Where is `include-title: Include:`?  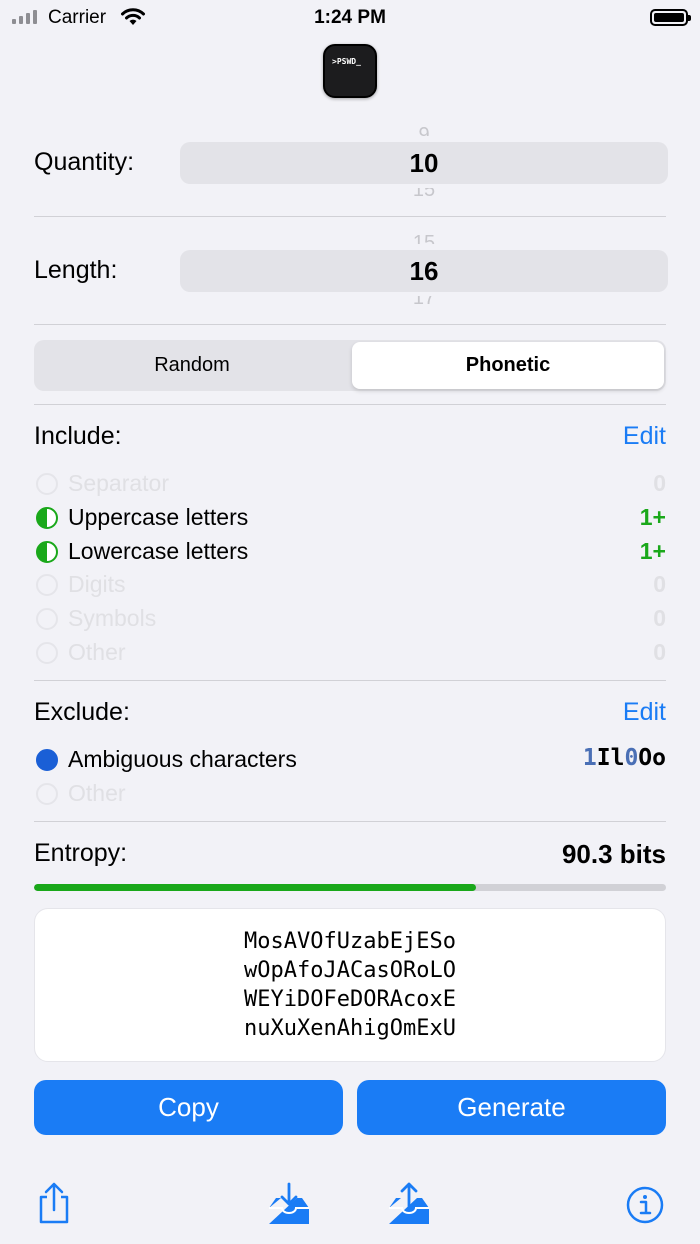
include-title: Include: is located at coordinates (78, 436).